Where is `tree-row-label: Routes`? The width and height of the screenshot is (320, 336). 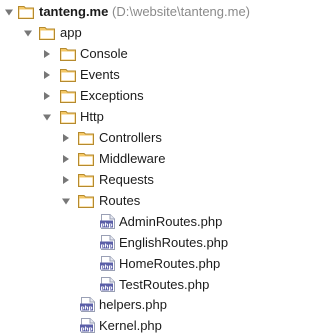
tree-row-label: Routes is located at coordinates (120, 200).